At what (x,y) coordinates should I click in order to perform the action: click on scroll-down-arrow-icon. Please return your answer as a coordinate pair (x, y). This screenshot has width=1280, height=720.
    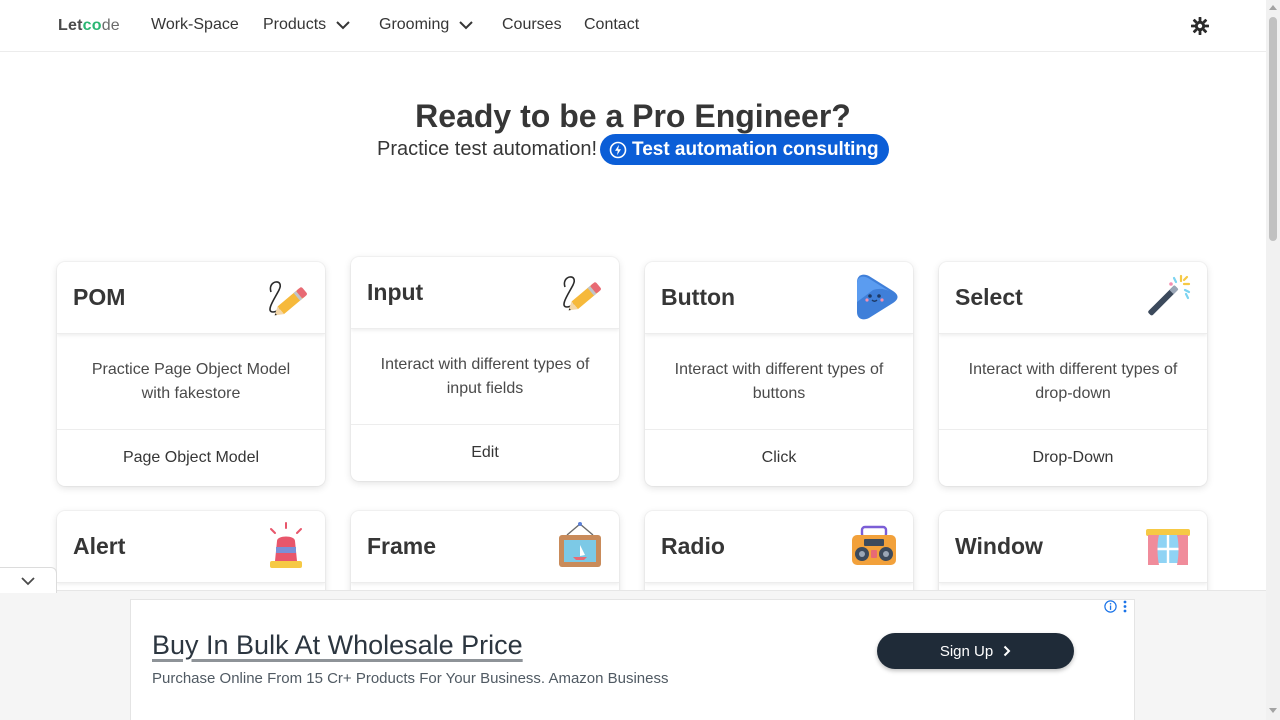
    Looking at the image, I should click on (1273, 710).